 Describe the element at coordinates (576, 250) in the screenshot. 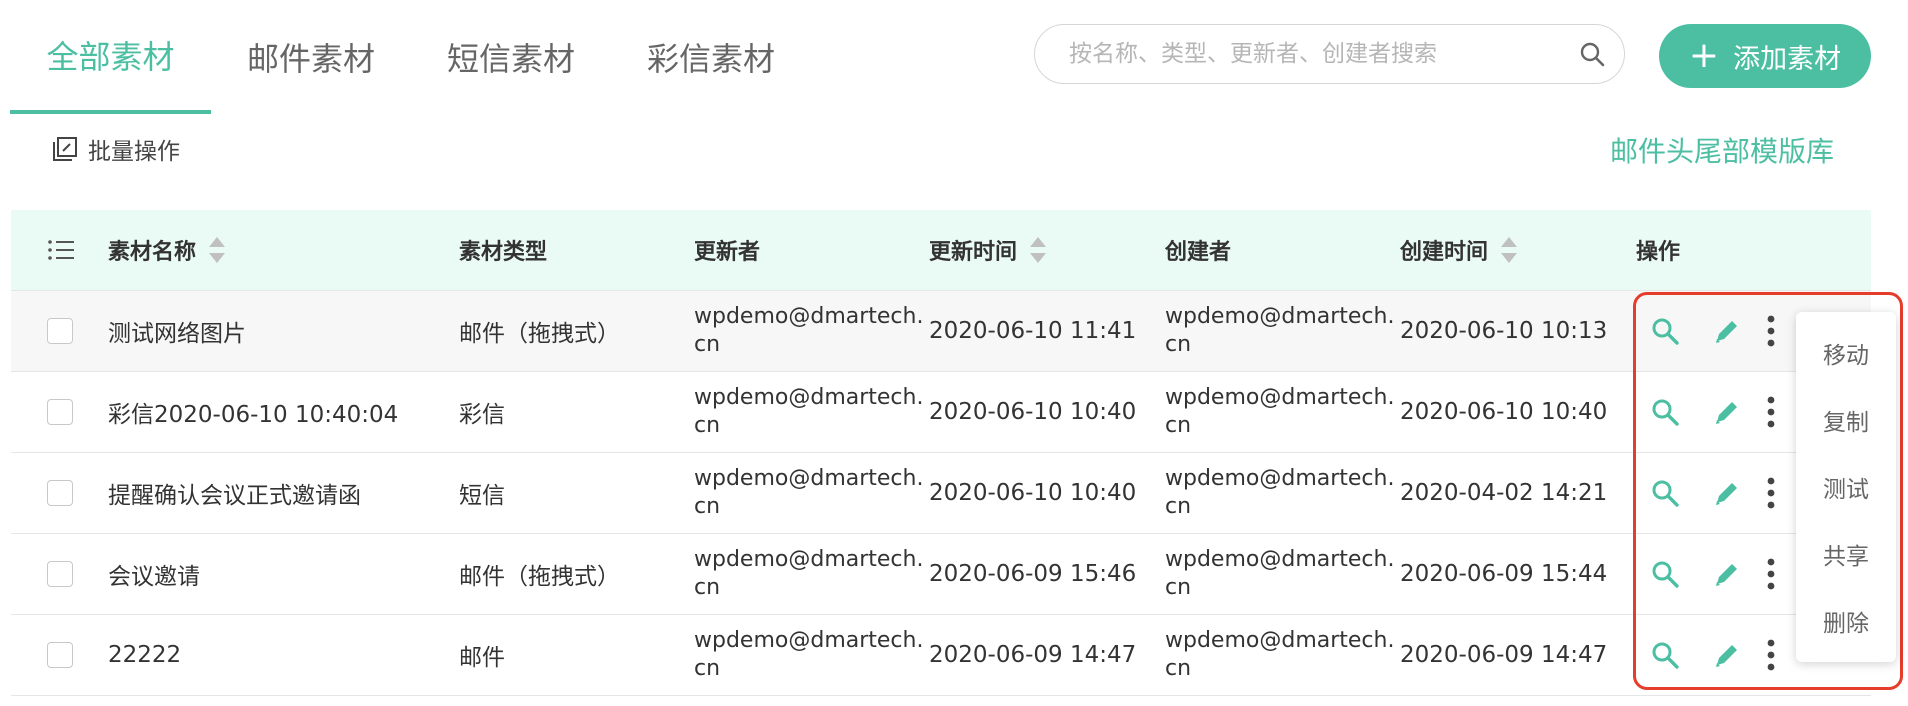

I see `column-header-type: 素材类型` at that location.